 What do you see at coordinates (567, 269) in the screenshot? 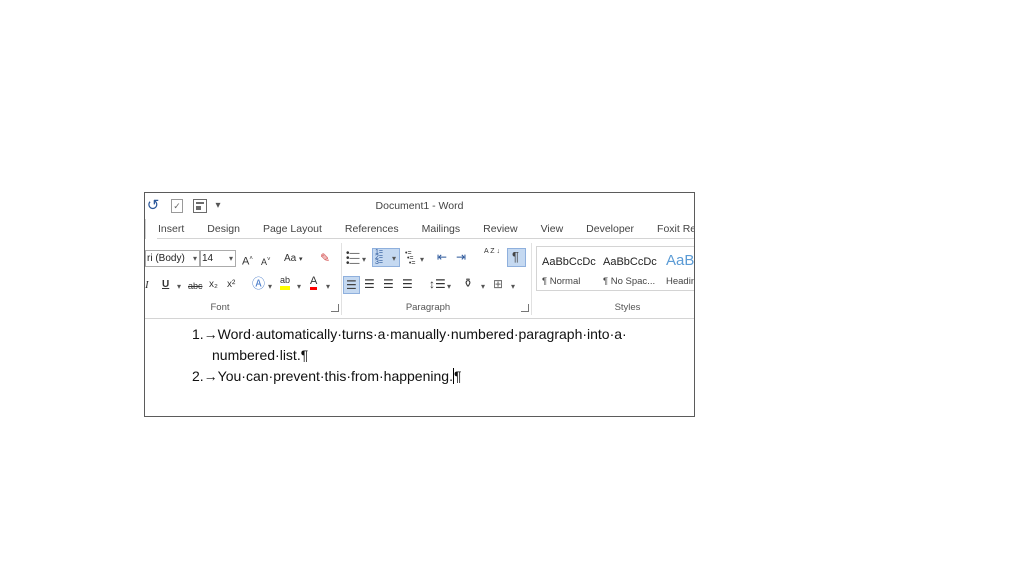
I see `style-normal: AaBbCcDc ¶ Normal` at bounding box center [567, 269].